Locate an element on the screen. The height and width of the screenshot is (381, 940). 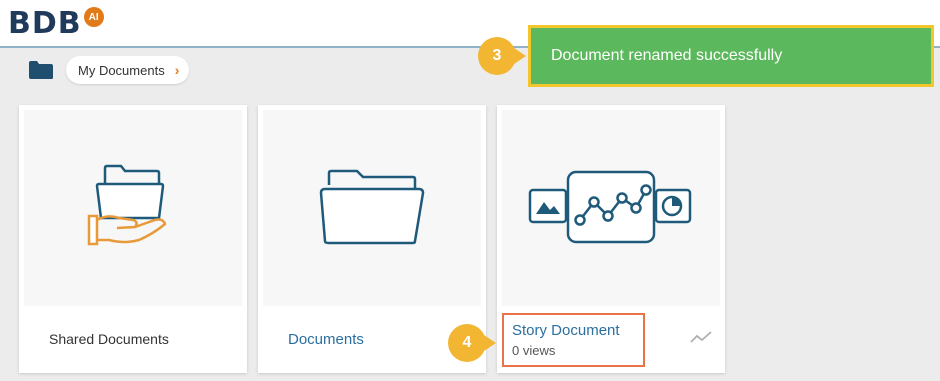
card-title: Shared Documents is located at coordinates (109, 339).